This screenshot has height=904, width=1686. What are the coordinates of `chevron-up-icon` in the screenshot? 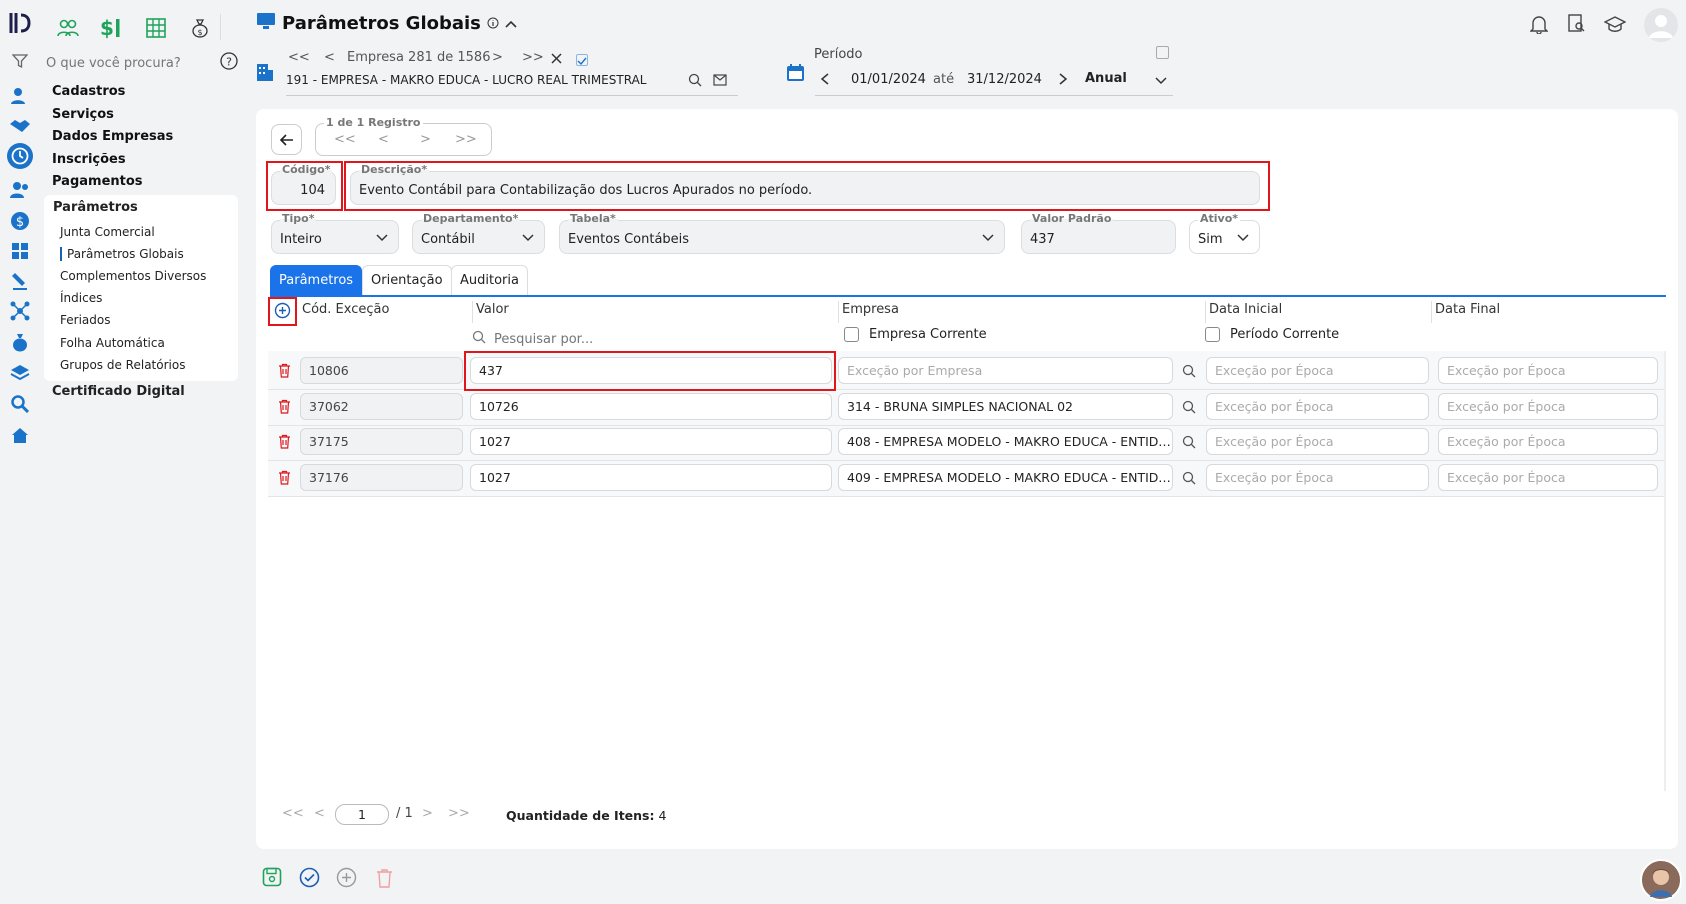 It's located at (511, 23).